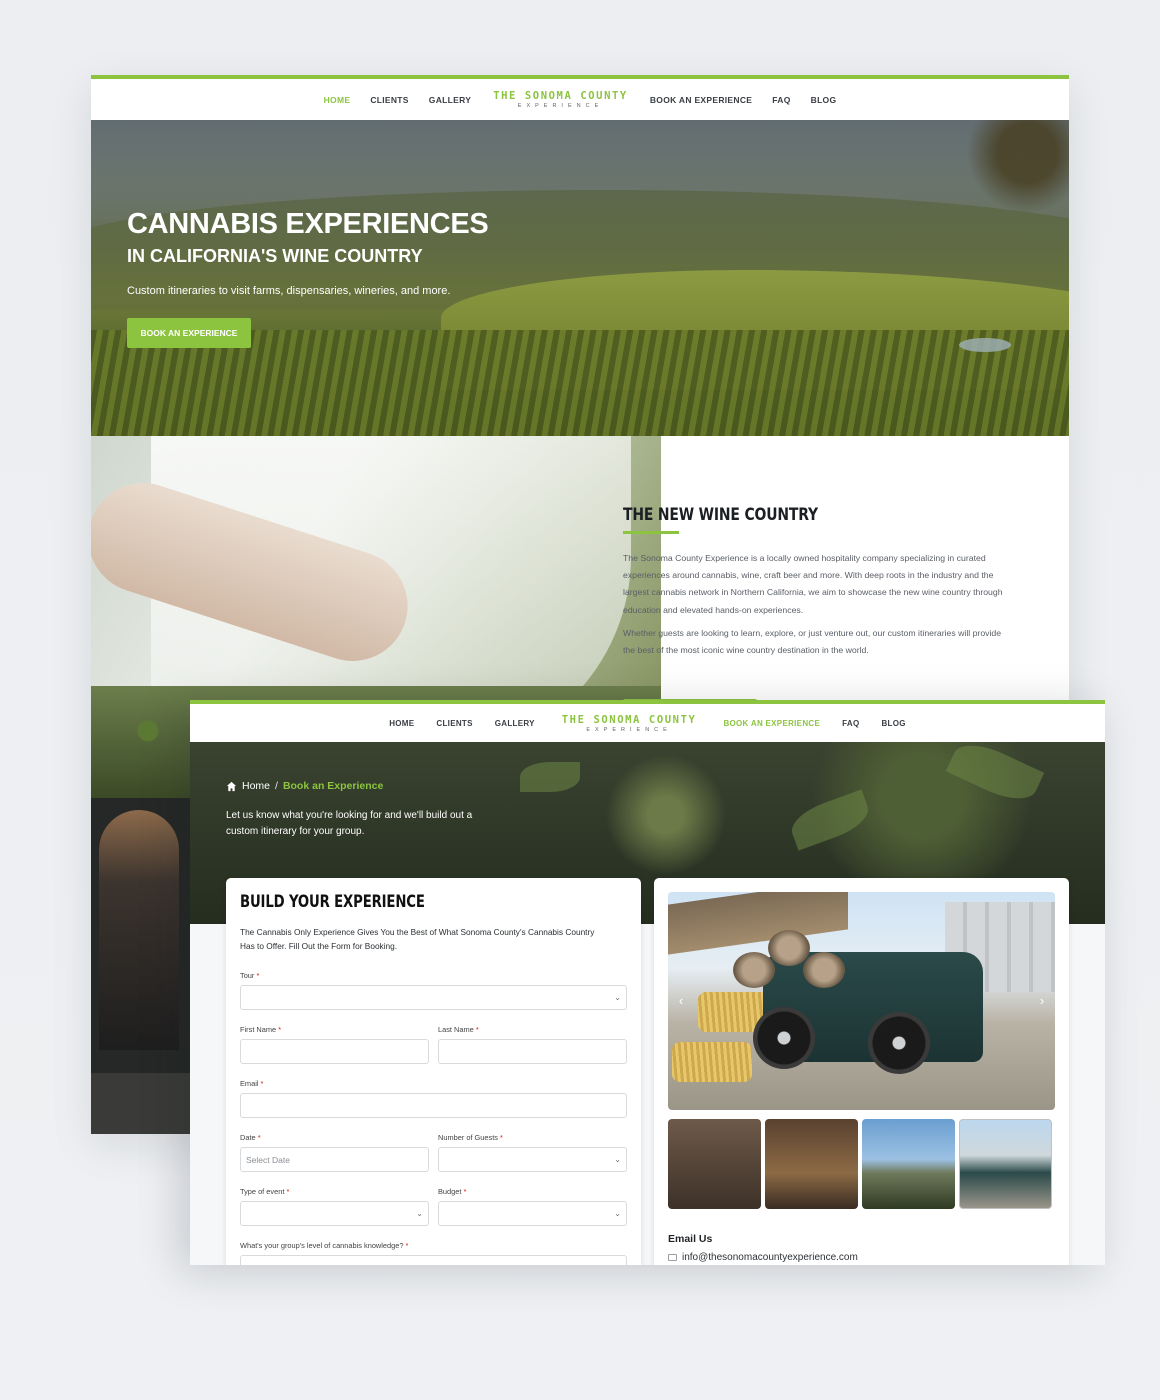  Describe the element at coordinates (334, 1191) in the screenshot. I see `event-type-label: Type of event *` at that location.